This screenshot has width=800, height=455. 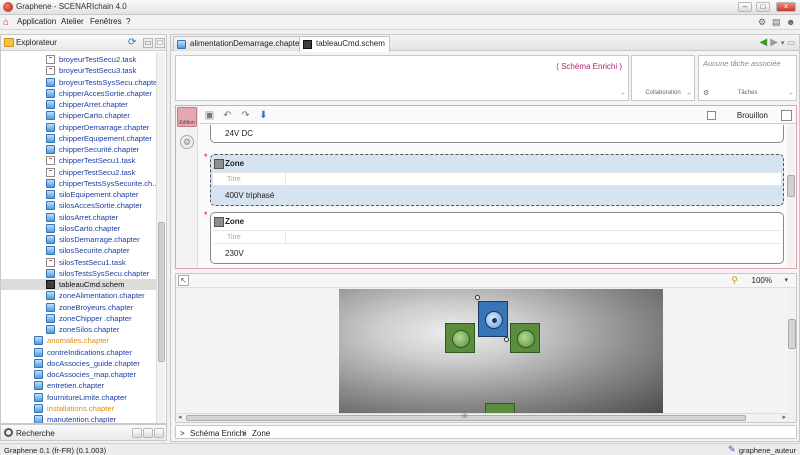 What do you see at coordinates (209, 115) in the screenshot?
I see `save-icon: ▣` at bounding box center [209, 115].